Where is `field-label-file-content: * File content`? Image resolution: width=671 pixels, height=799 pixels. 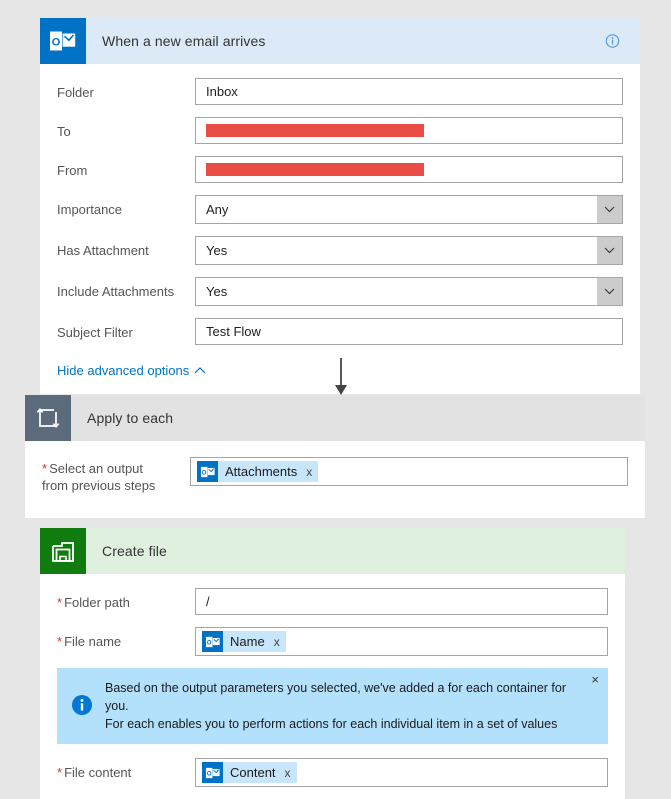 field-label-file-content: * File content is located at coordinates (126, 769).